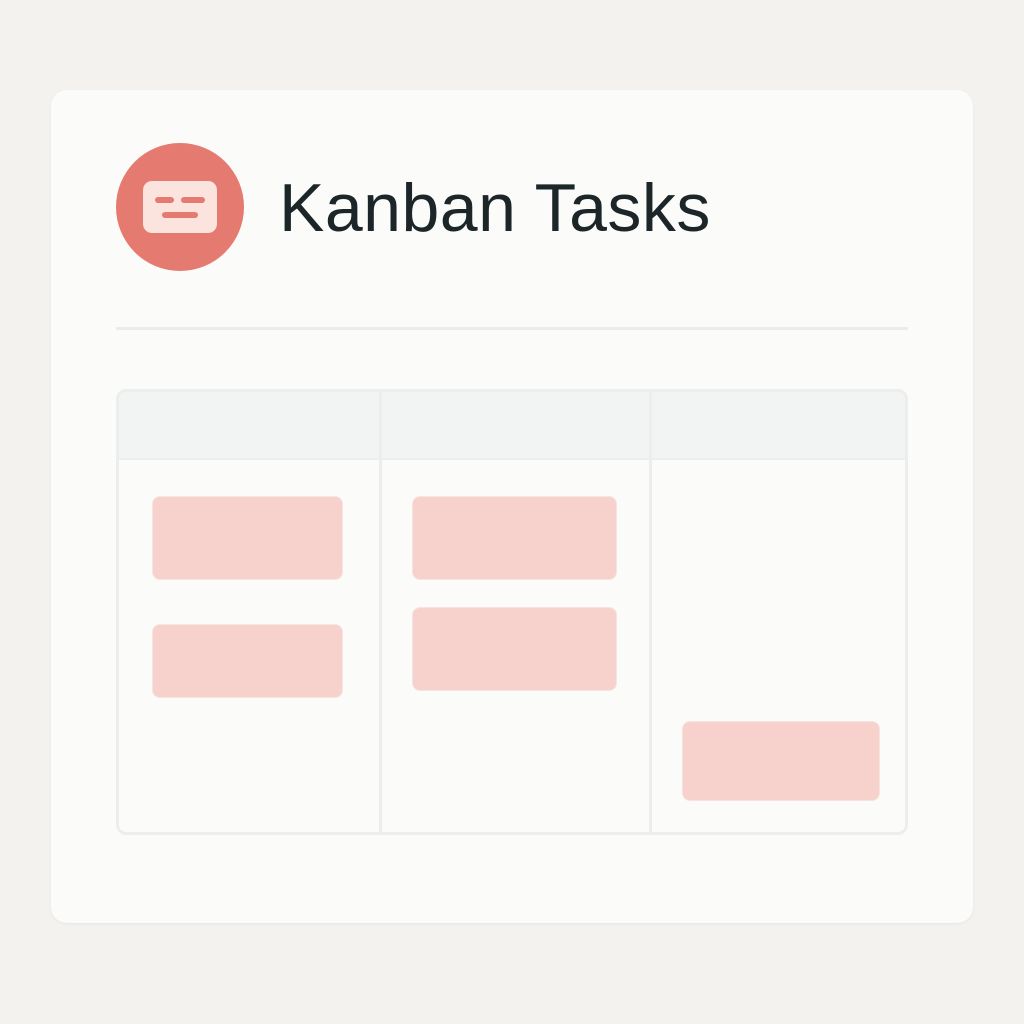 Image resolution: width=1024 pixels, height=1024 pixels. I want to click on kanban-card-icon, so click(180, 207).